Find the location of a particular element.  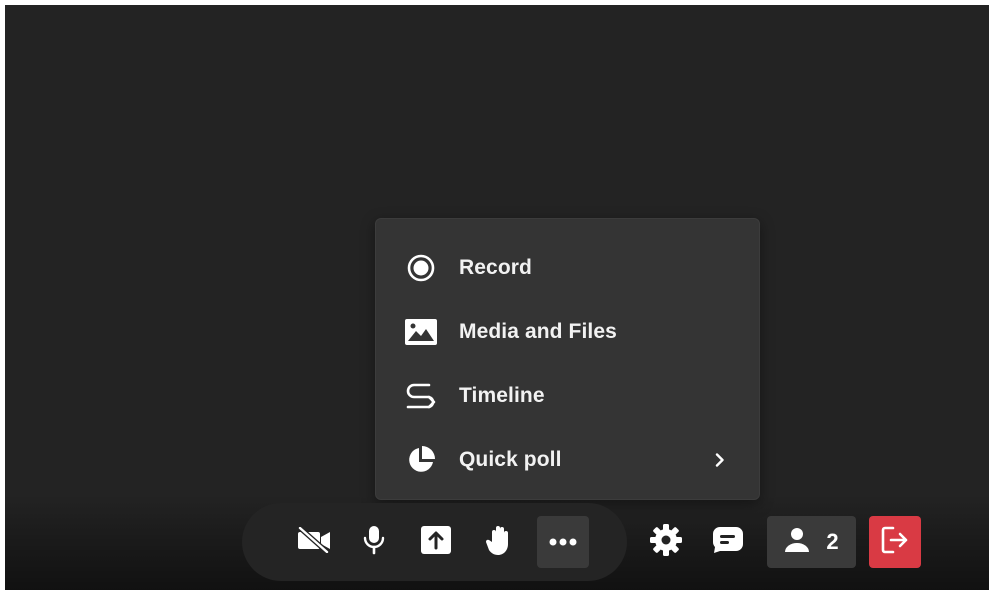

menu-item-record: Record is located at coordinates (567, 268).